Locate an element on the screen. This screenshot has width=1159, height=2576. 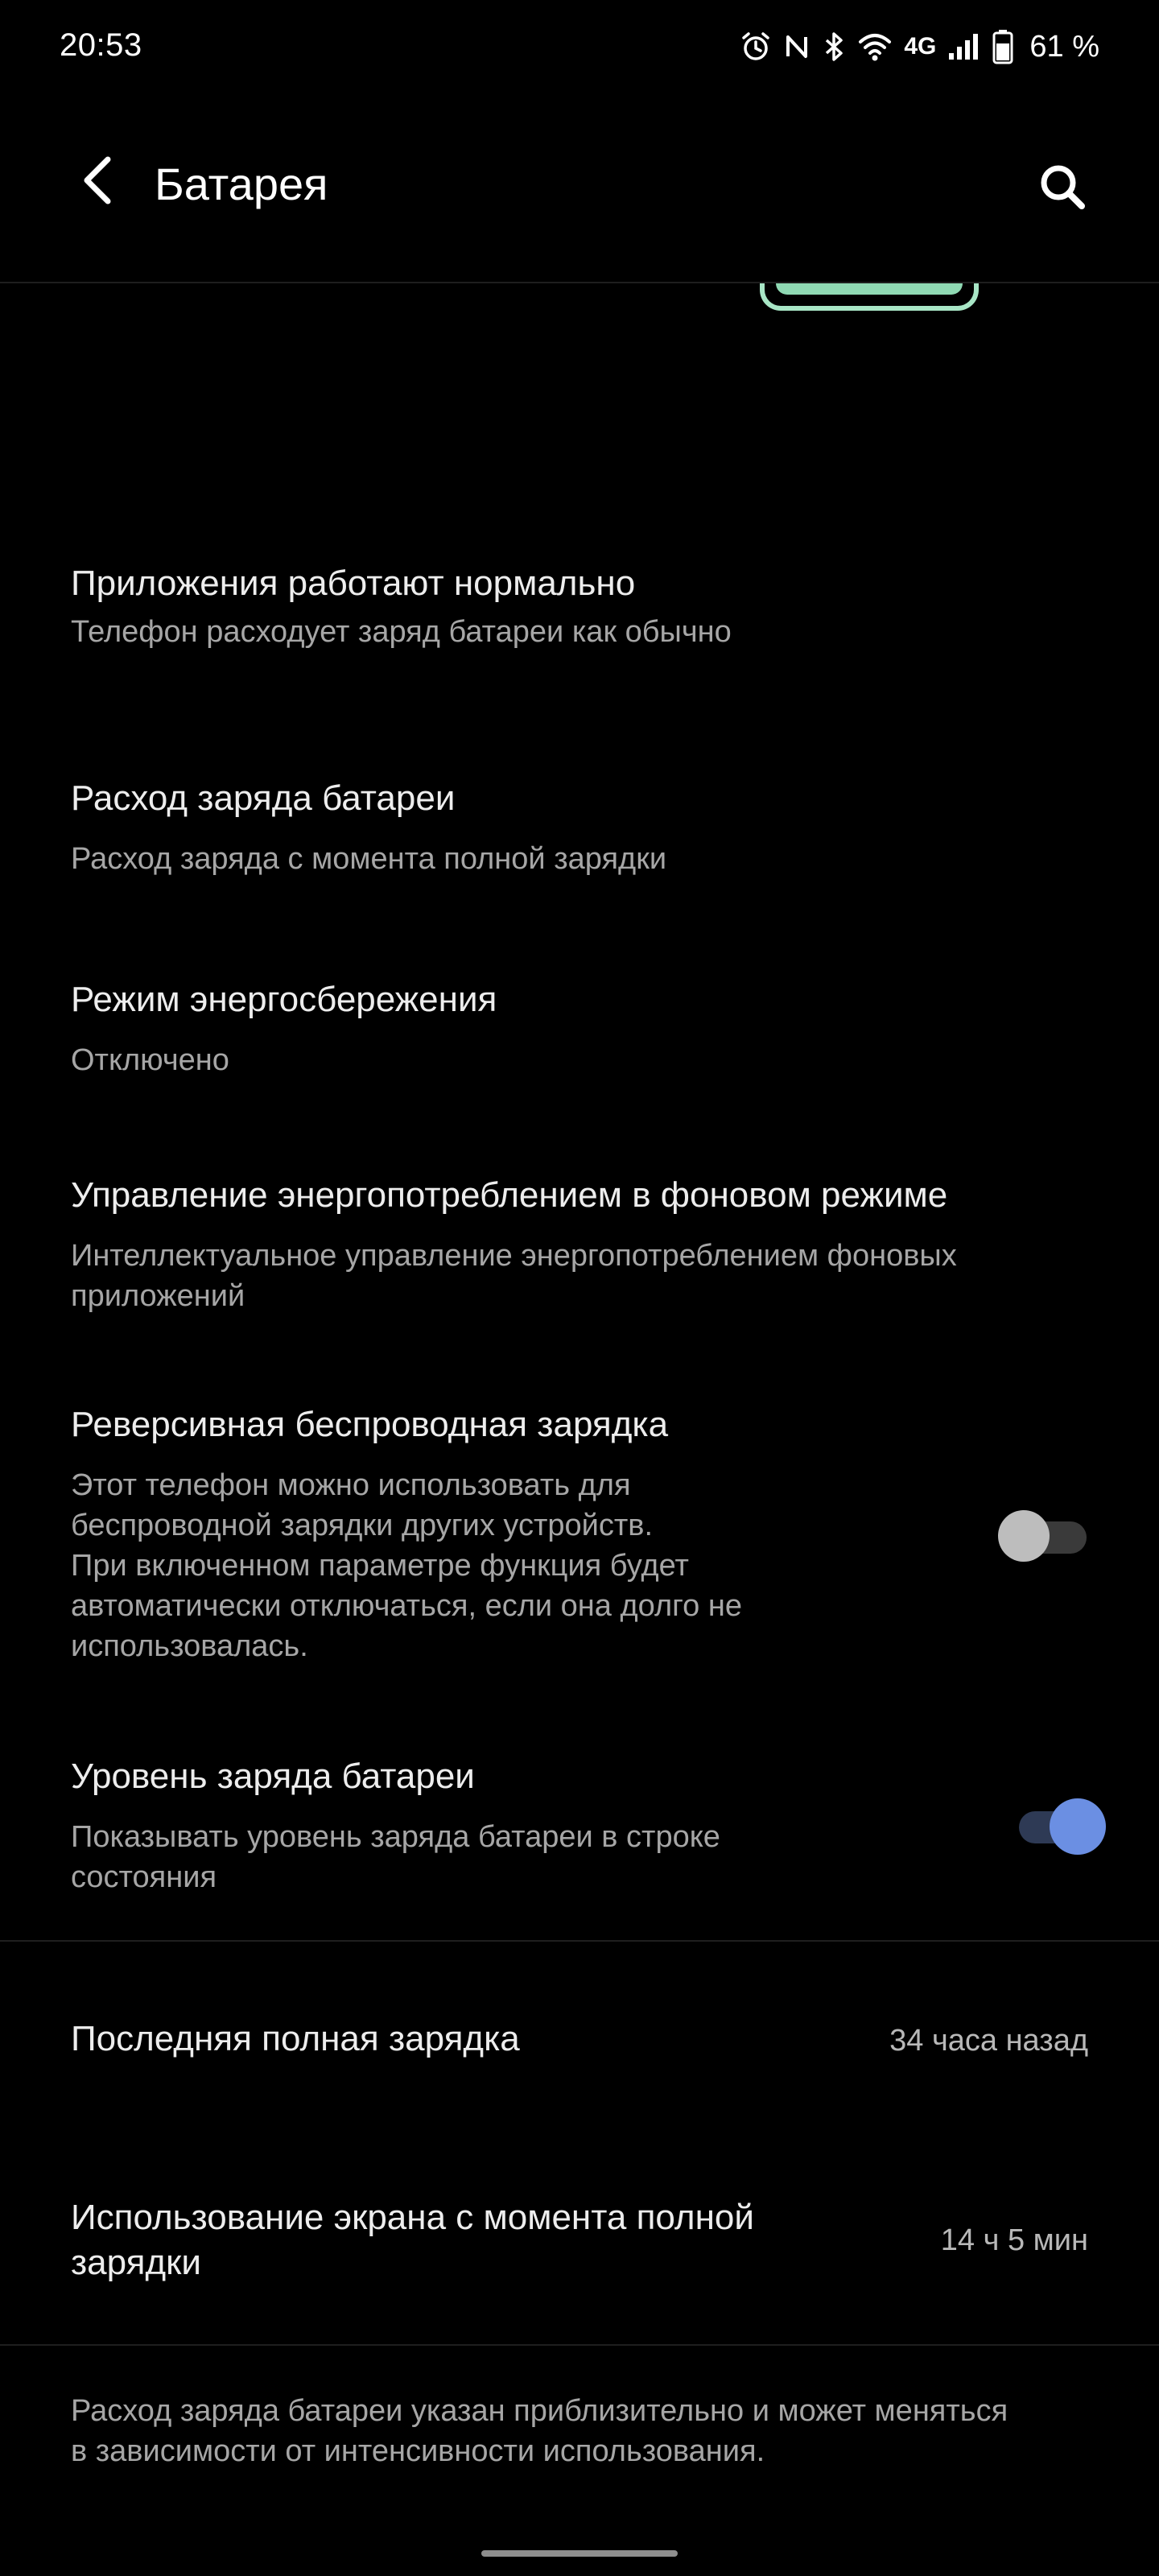
battery-level-toggle is located at coordinates (1064, 1826).